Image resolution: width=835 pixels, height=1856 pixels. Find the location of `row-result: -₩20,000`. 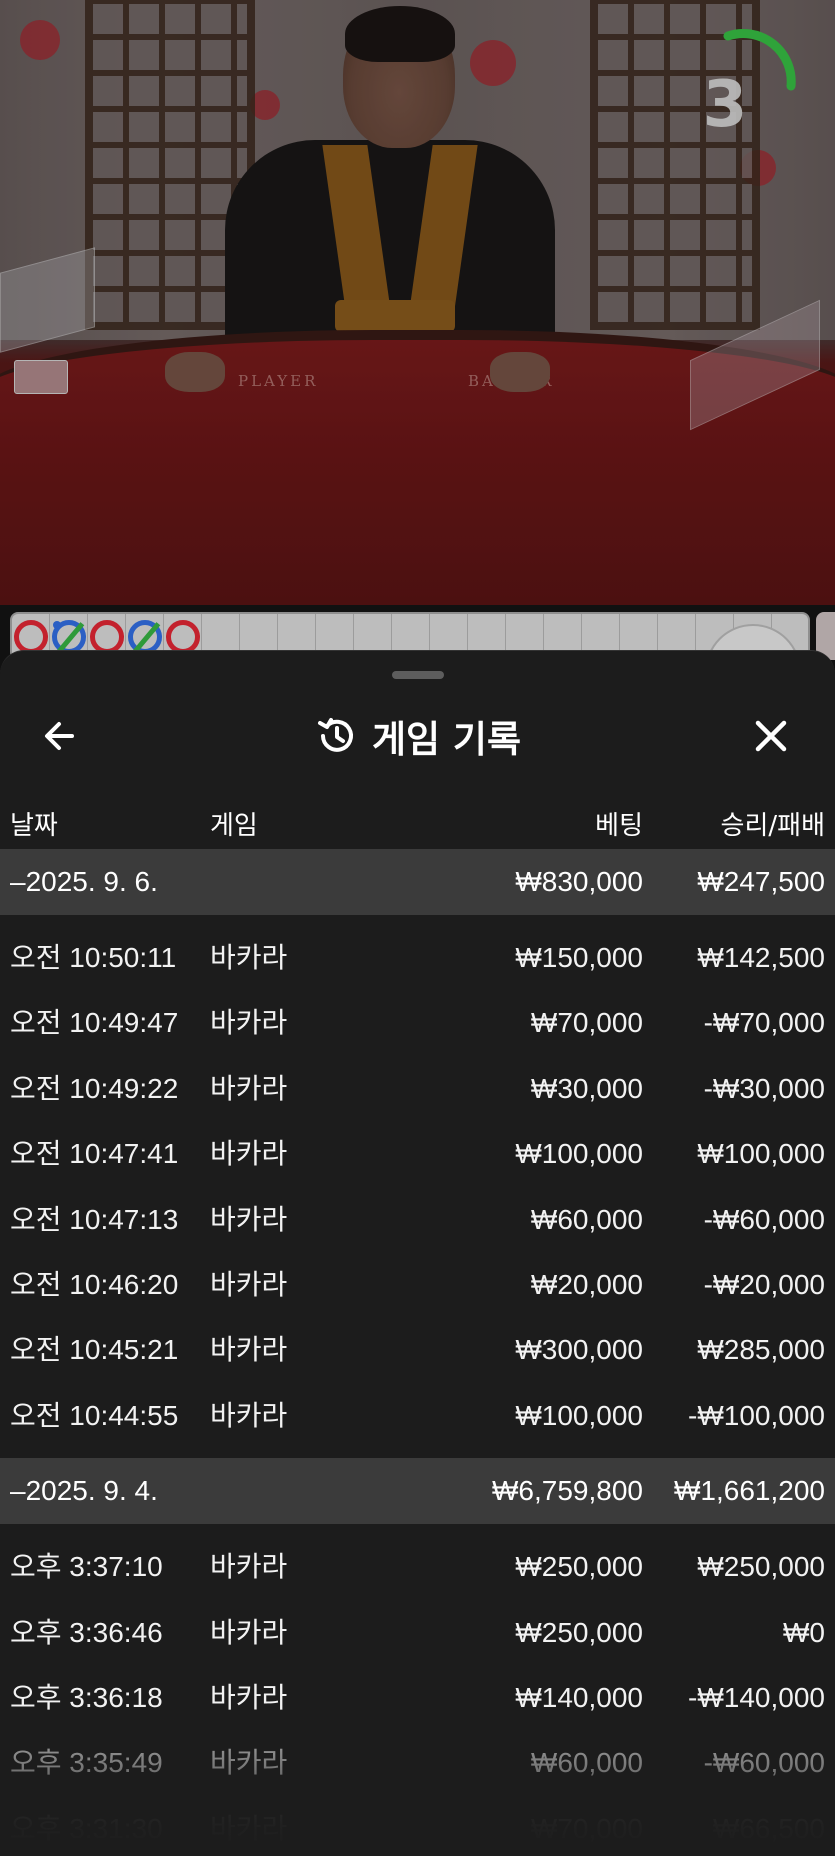

row-result: -₩20,000 is located at coordinates (764, 1284).